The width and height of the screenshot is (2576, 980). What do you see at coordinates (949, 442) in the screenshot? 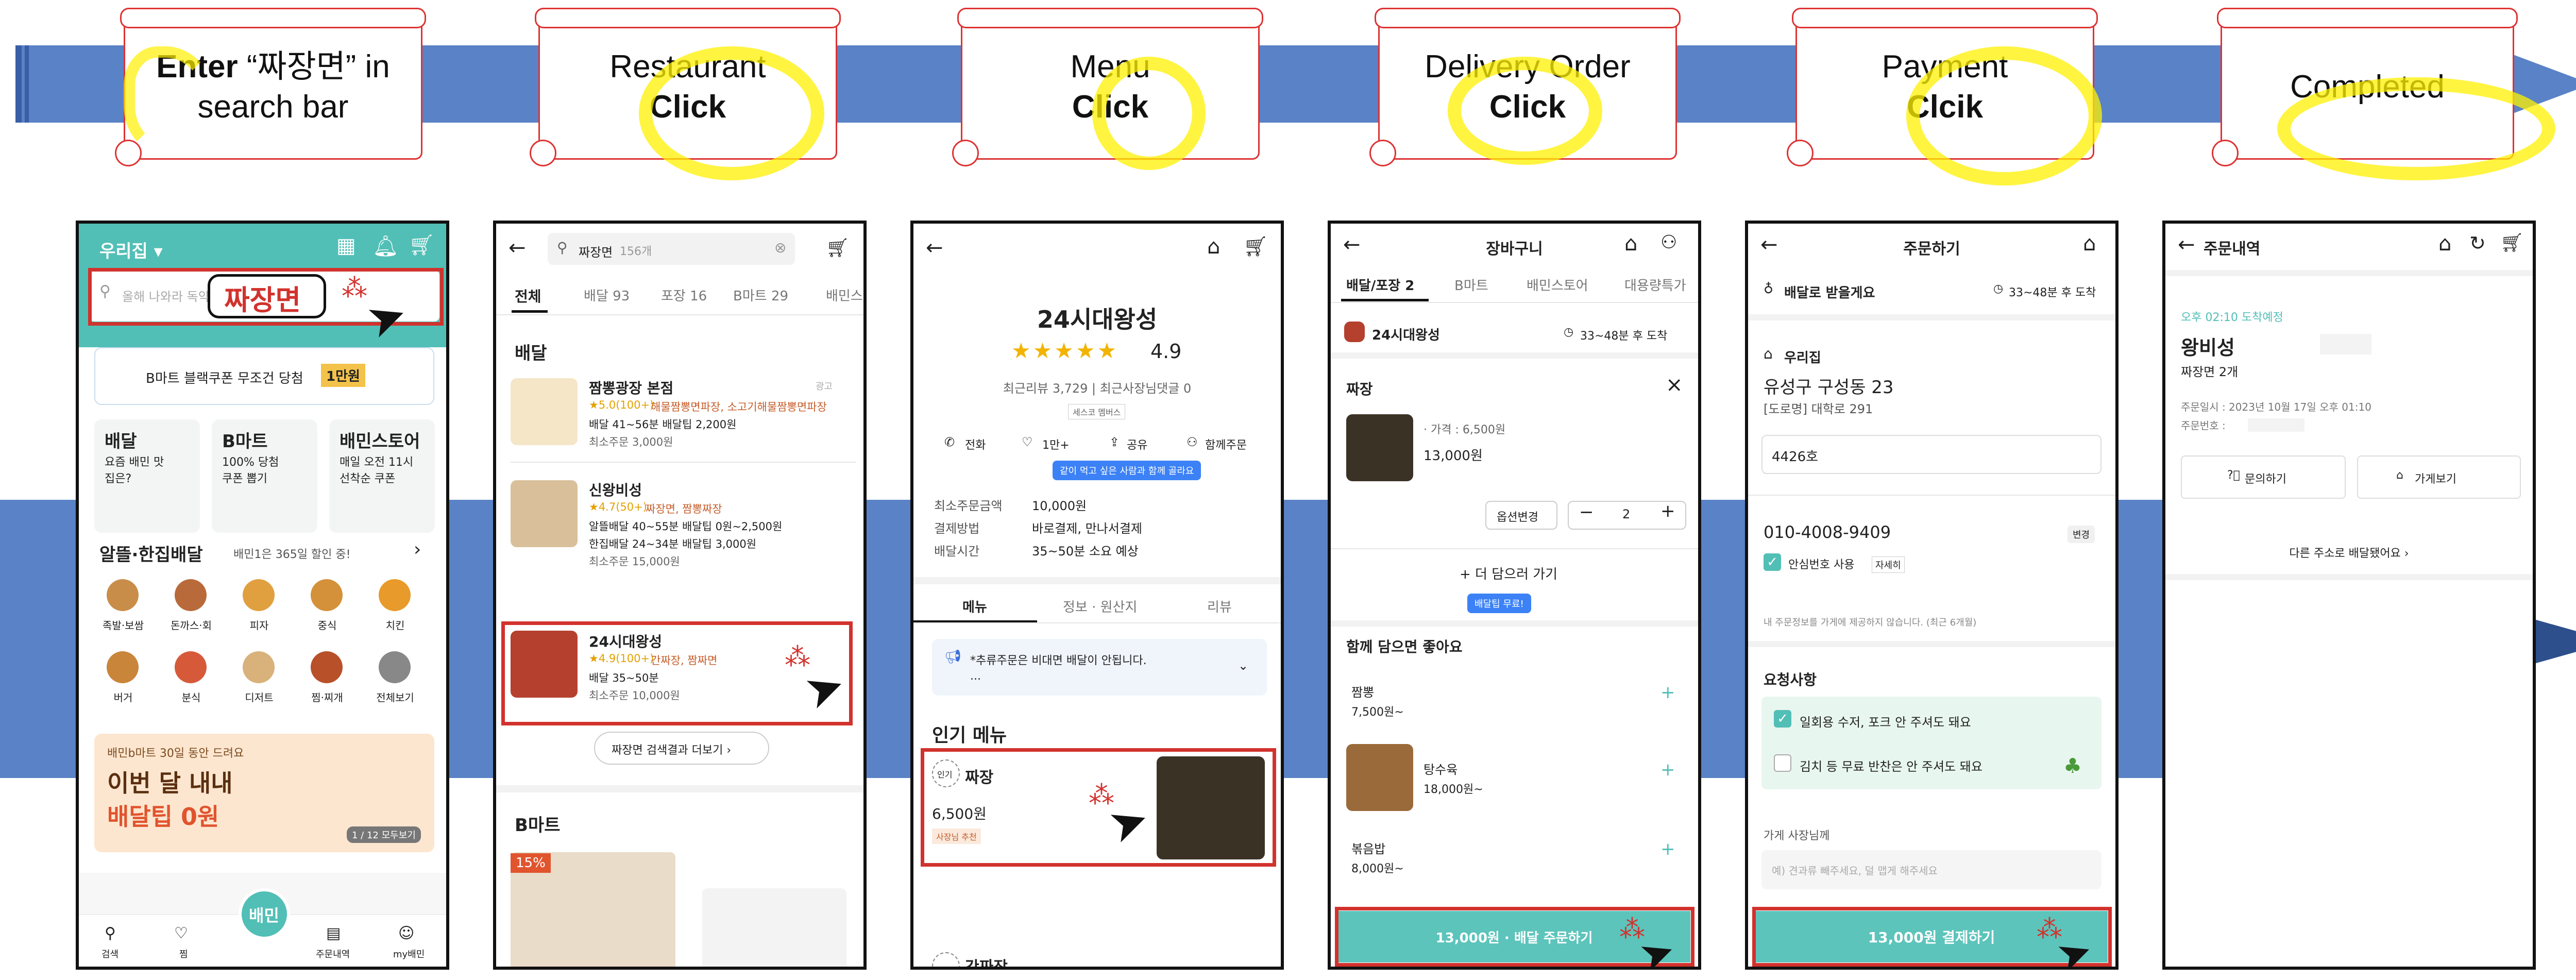
I see `phone-icon: ✆` at bounding box center [949, 442].